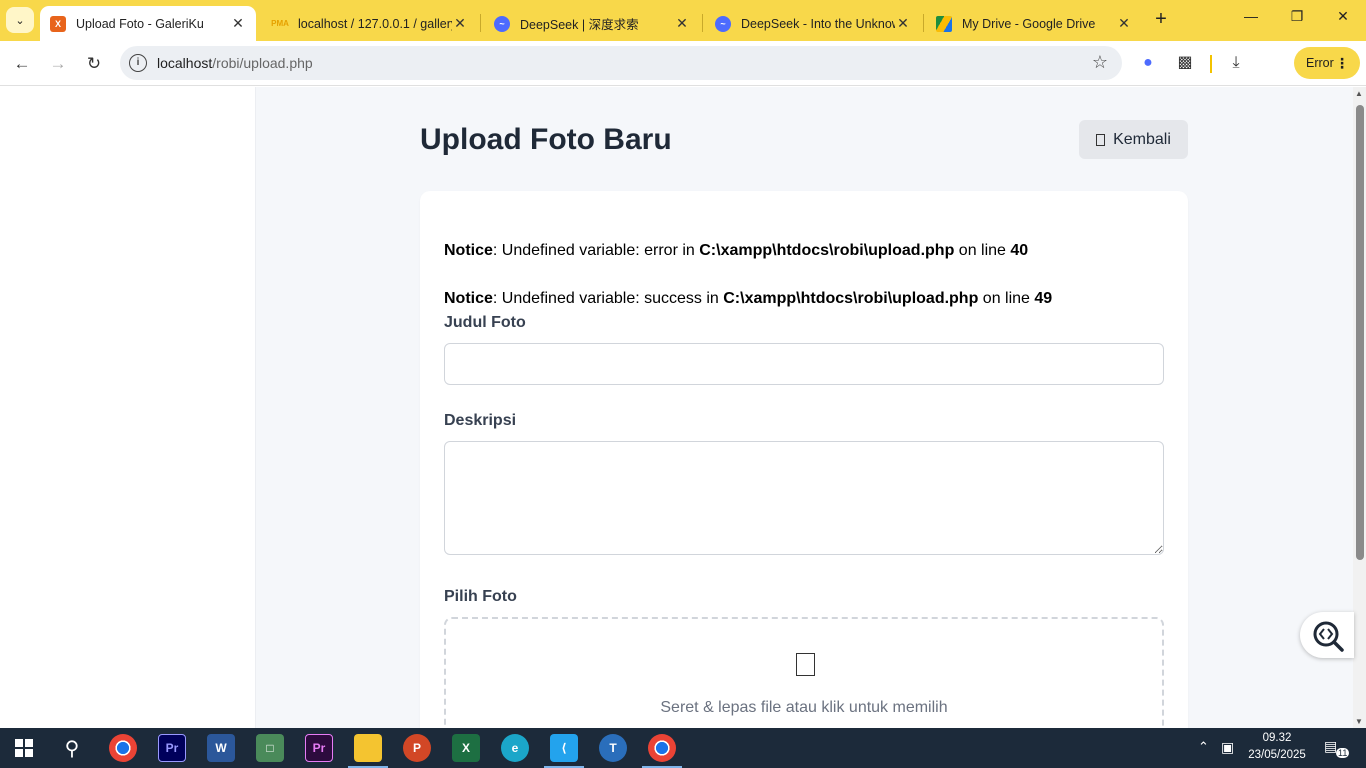 This screenshot has width=1366, height=768. What do you see at coordinates (546, 139) in the screenshot?
I see `page-title: Upload Foto Baru` at bounding box center [546, 139].